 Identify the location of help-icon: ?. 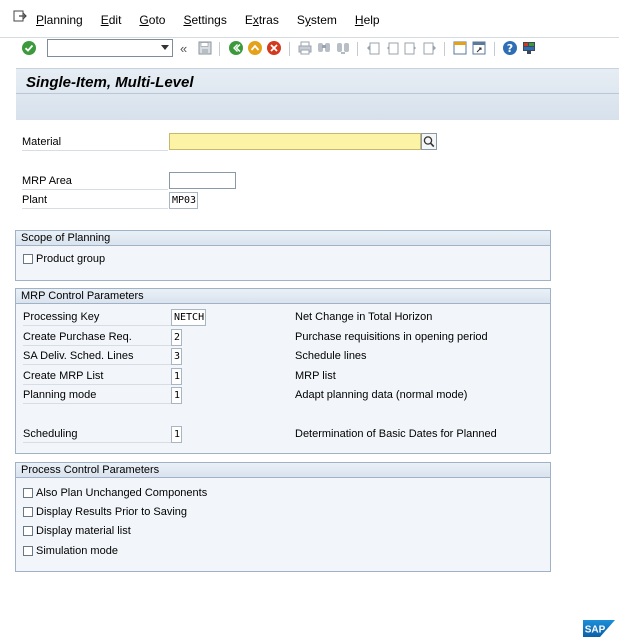
(510, 48).